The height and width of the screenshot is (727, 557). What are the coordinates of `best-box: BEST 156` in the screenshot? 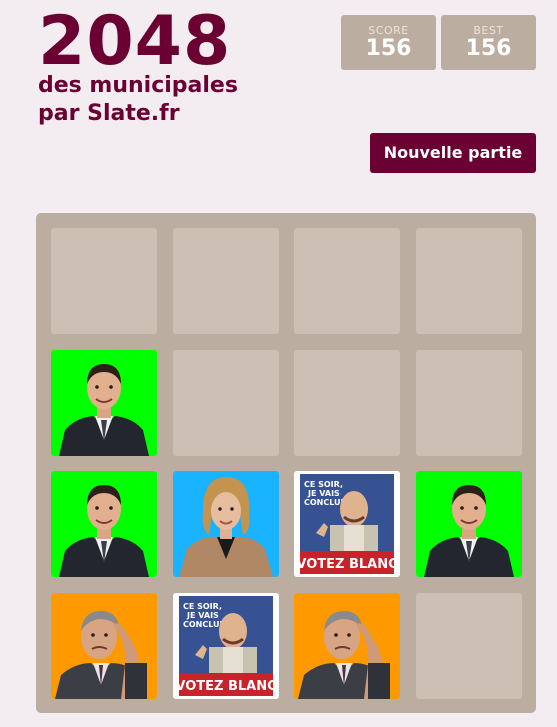 It's located at (488, 42).